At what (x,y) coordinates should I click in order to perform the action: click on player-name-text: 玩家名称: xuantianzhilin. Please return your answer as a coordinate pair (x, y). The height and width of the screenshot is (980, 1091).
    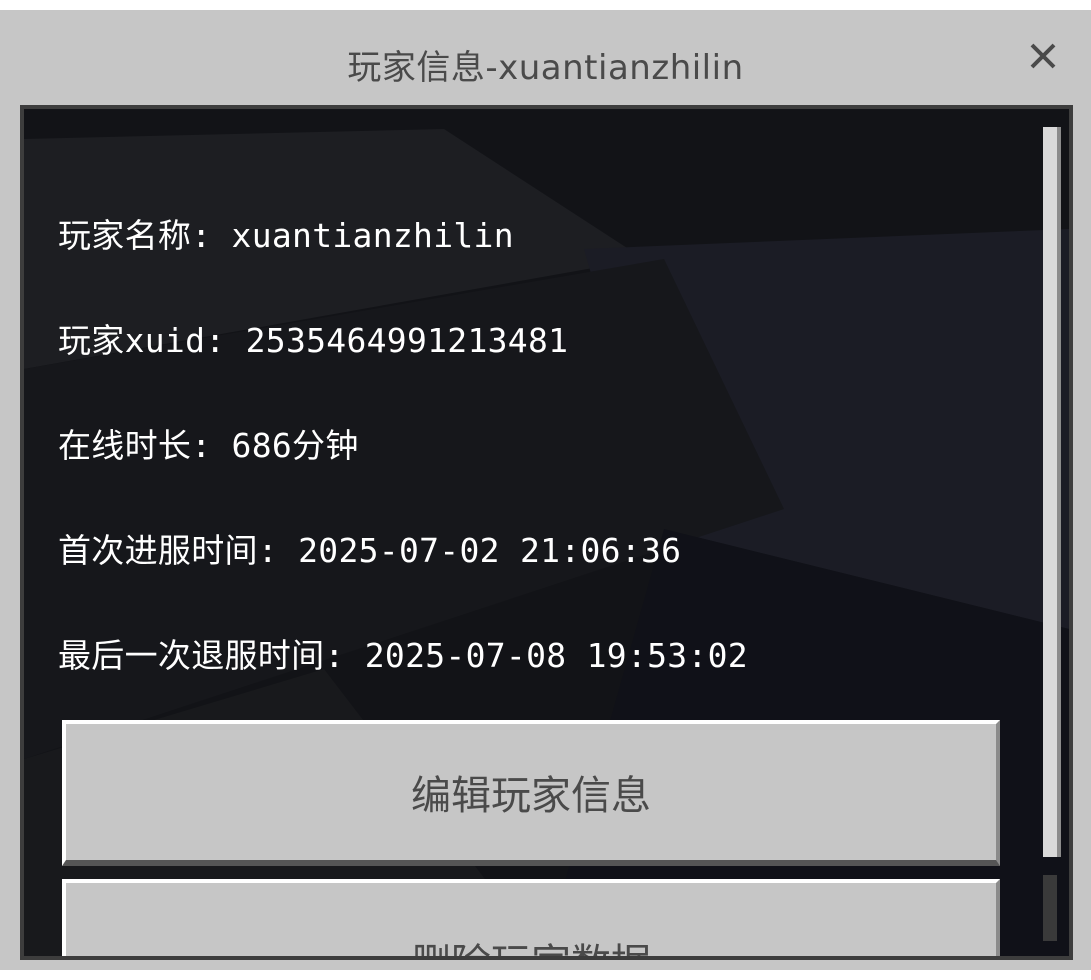
    Looking at the image, I should click on (286, 235).